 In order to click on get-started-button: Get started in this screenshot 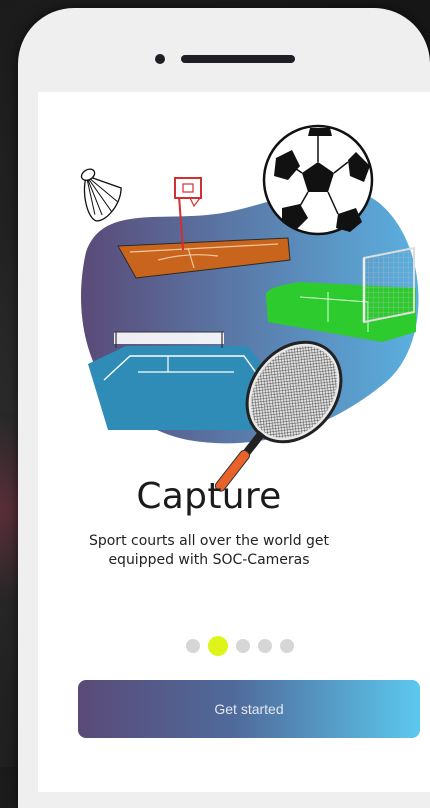, I will do `click(249, 709)`.